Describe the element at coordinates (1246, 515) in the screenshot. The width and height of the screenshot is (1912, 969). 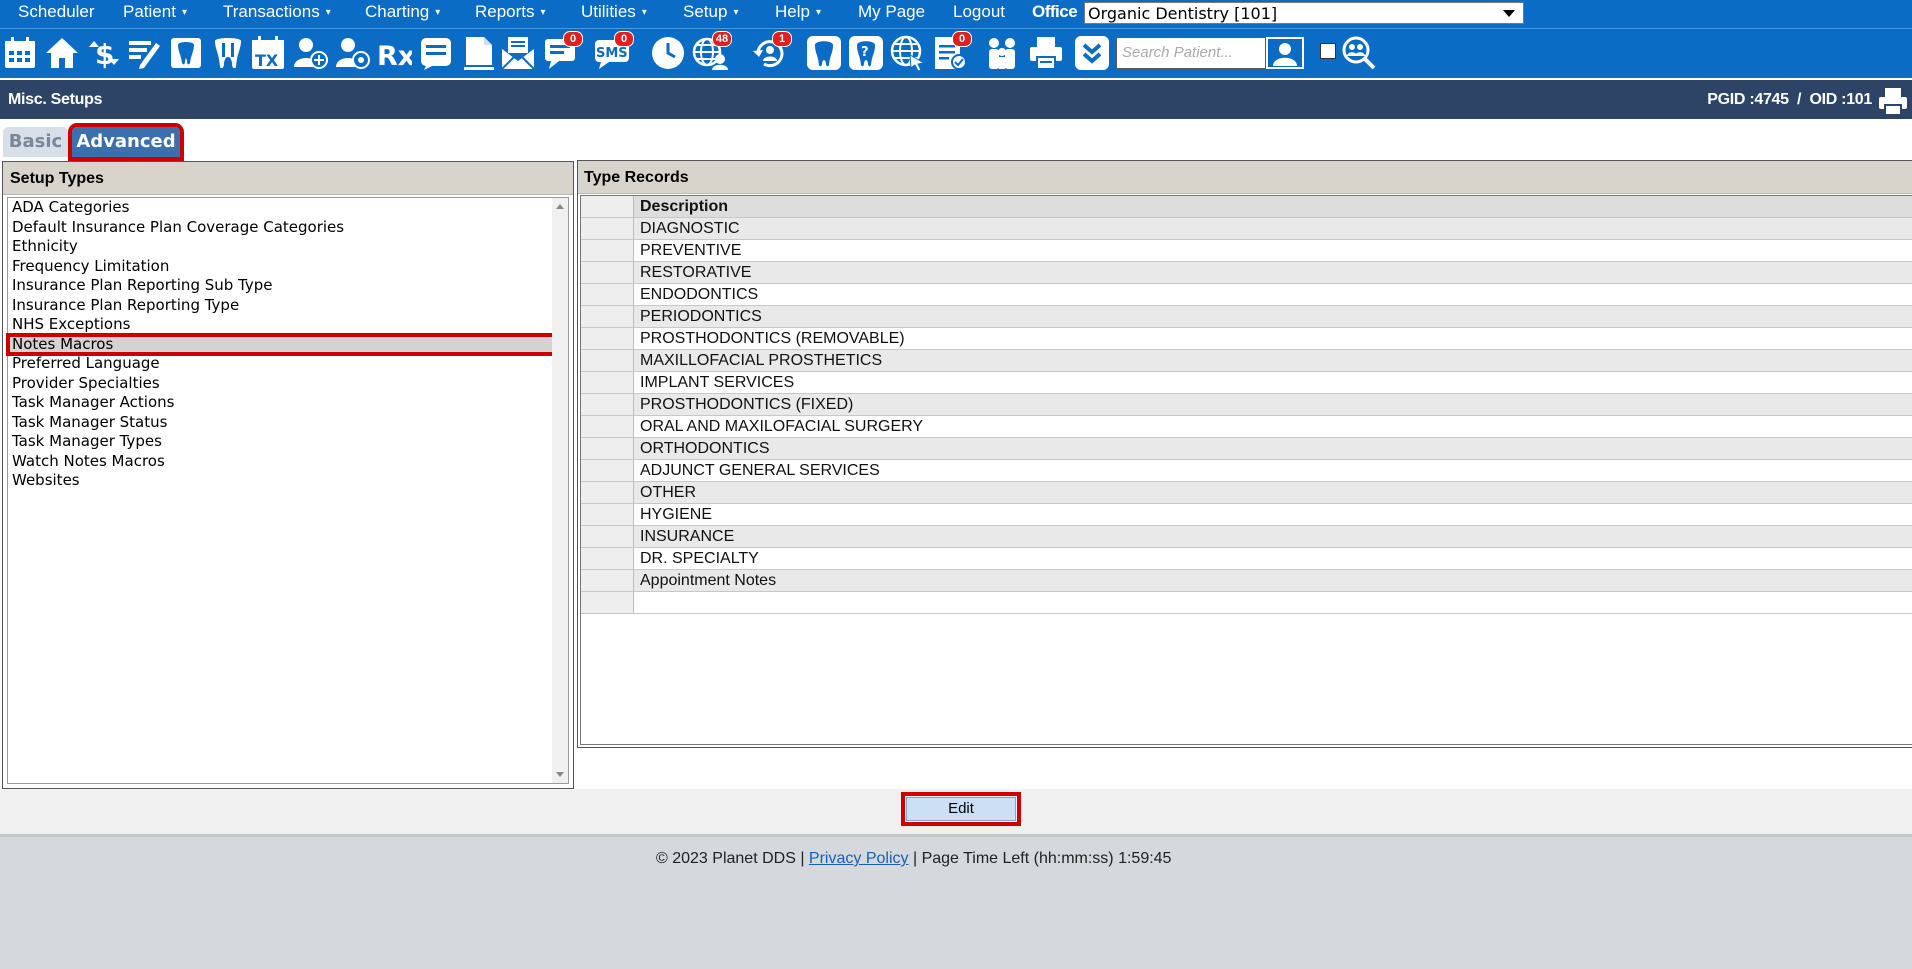
I see `table-row: HYGIENE` at that location.